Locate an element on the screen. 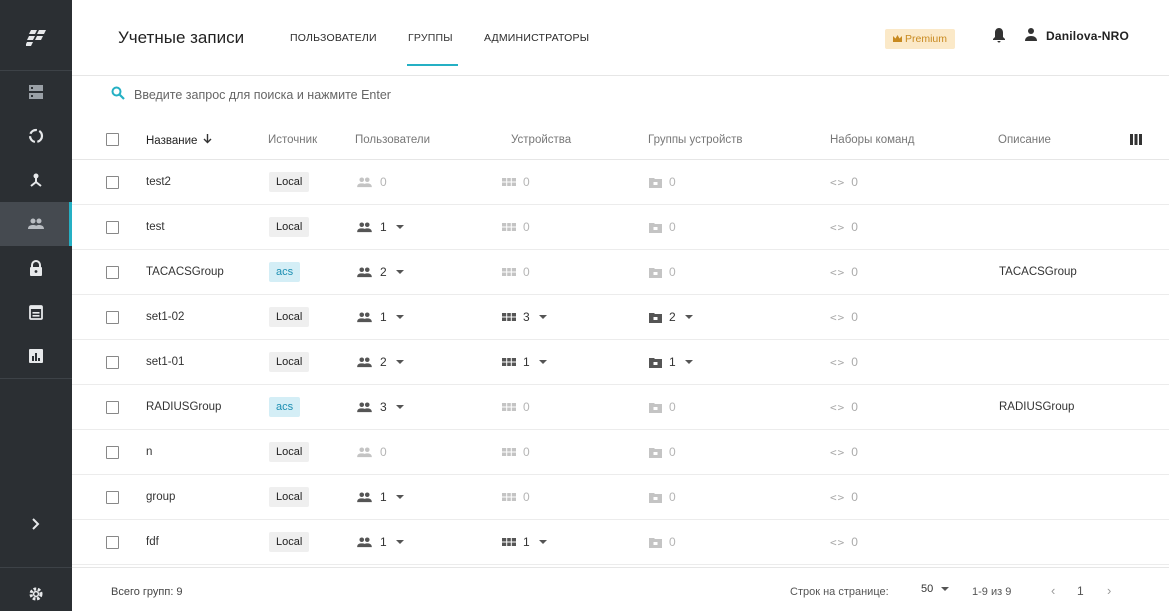 Image resolution: width=1169 pixels, height=611 pixels. lock-icon is located at coordinates (36, 268).